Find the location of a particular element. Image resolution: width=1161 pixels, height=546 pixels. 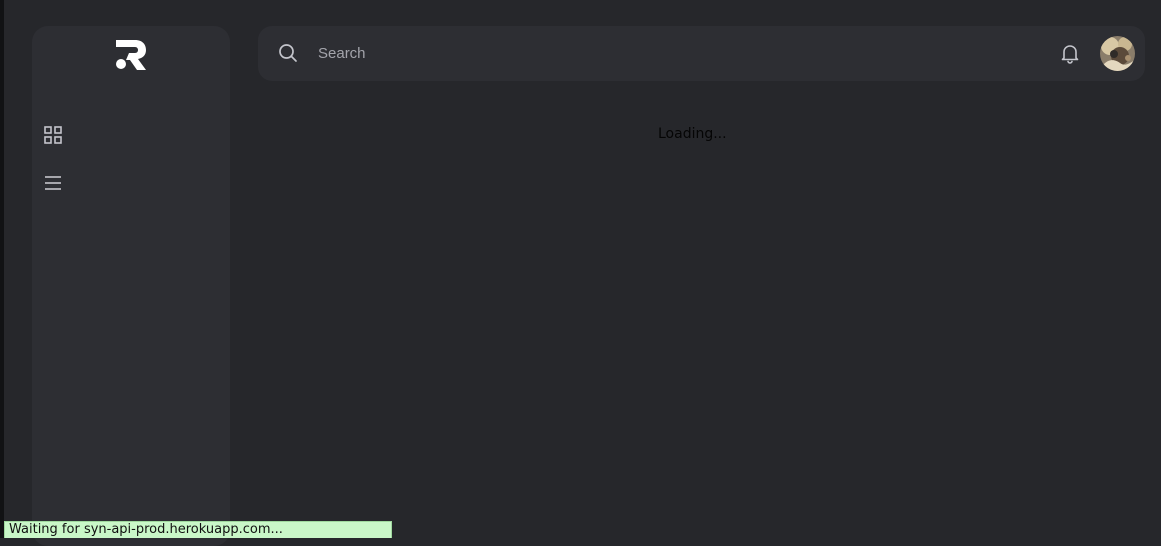

window-left-edge is located at coordinates (2, 269).